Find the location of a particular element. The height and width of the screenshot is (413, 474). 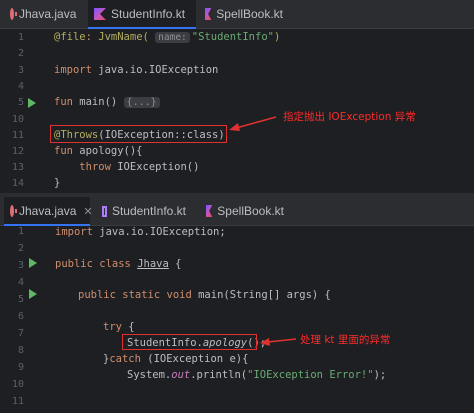

annotation-note: 指定抛出 IOException 异常 is located at coordinates (349, 117).